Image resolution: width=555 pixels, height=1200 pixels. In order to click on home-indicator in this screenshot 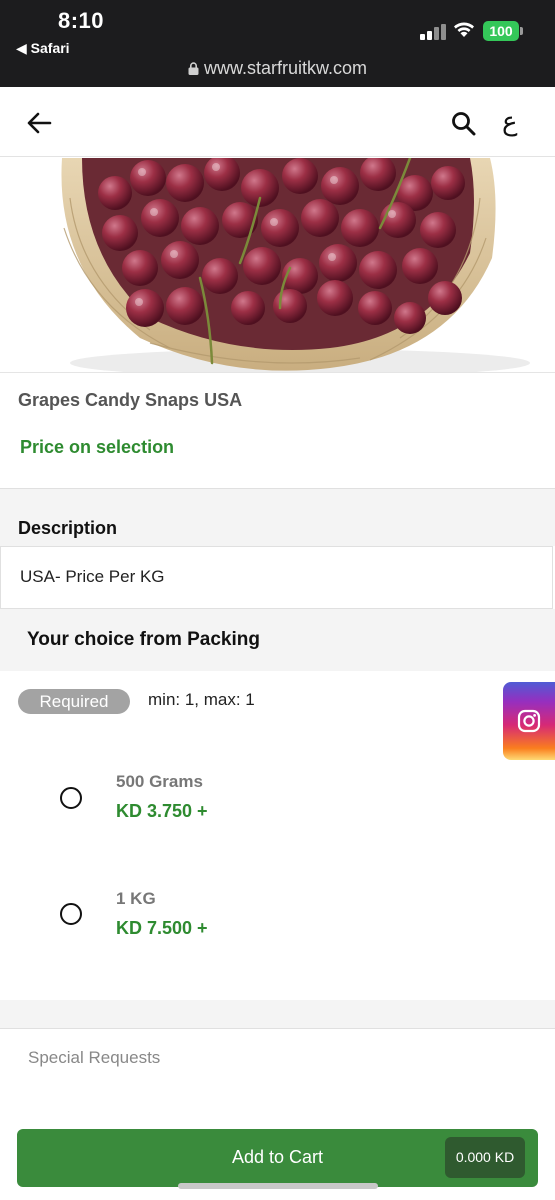, I will do `click(278, 1186)`.